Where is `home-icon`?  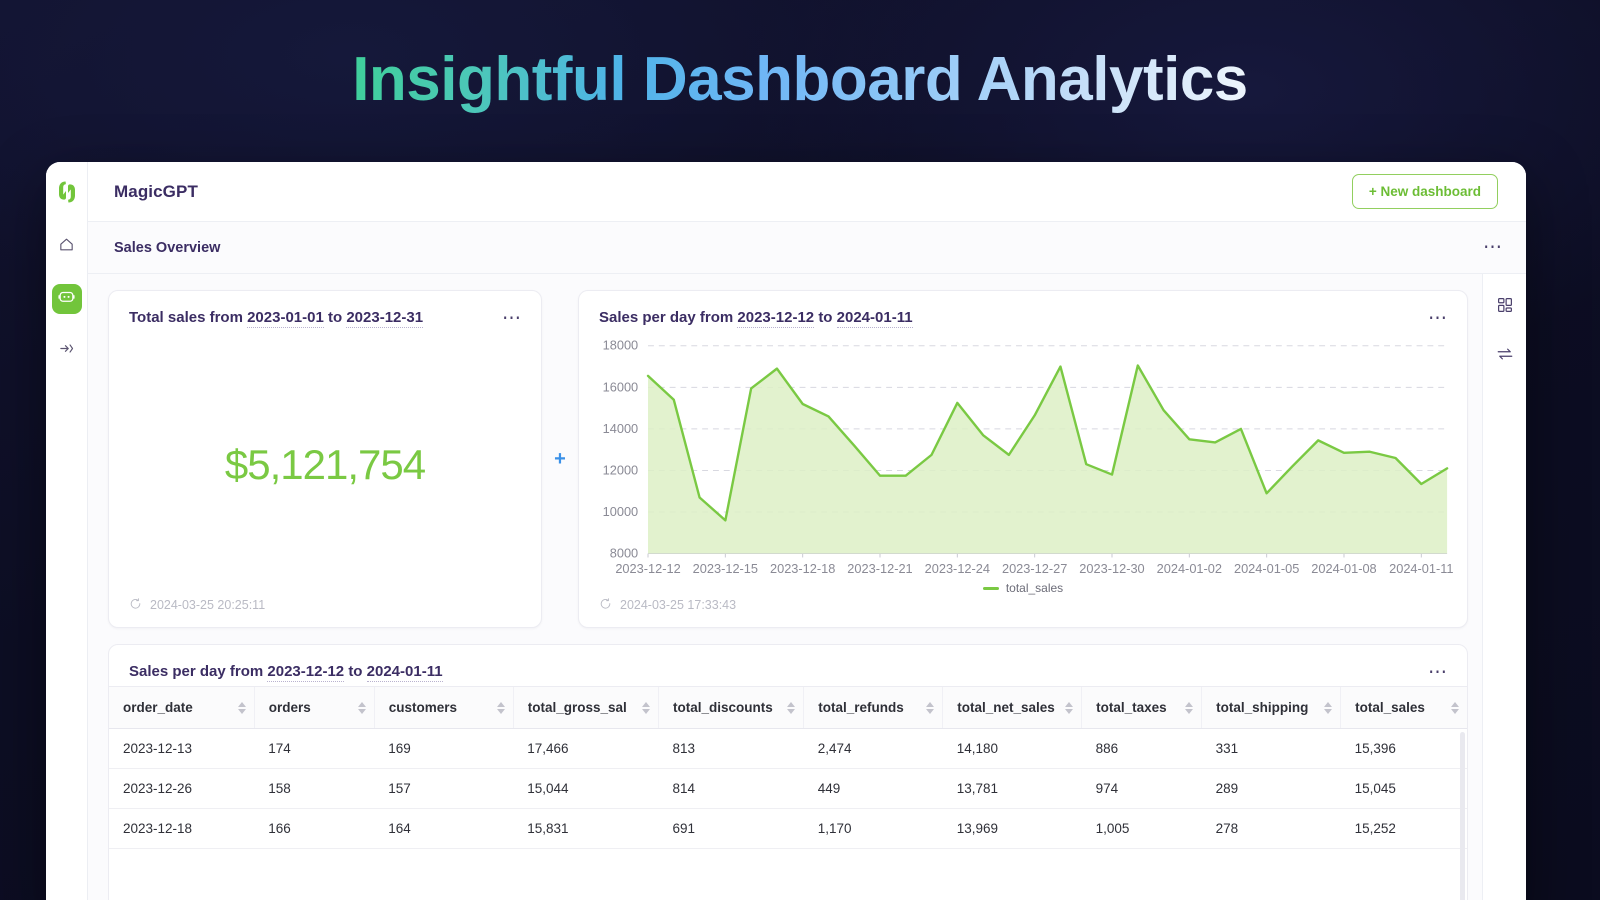 home-icon is located at coordinates (66, 247).